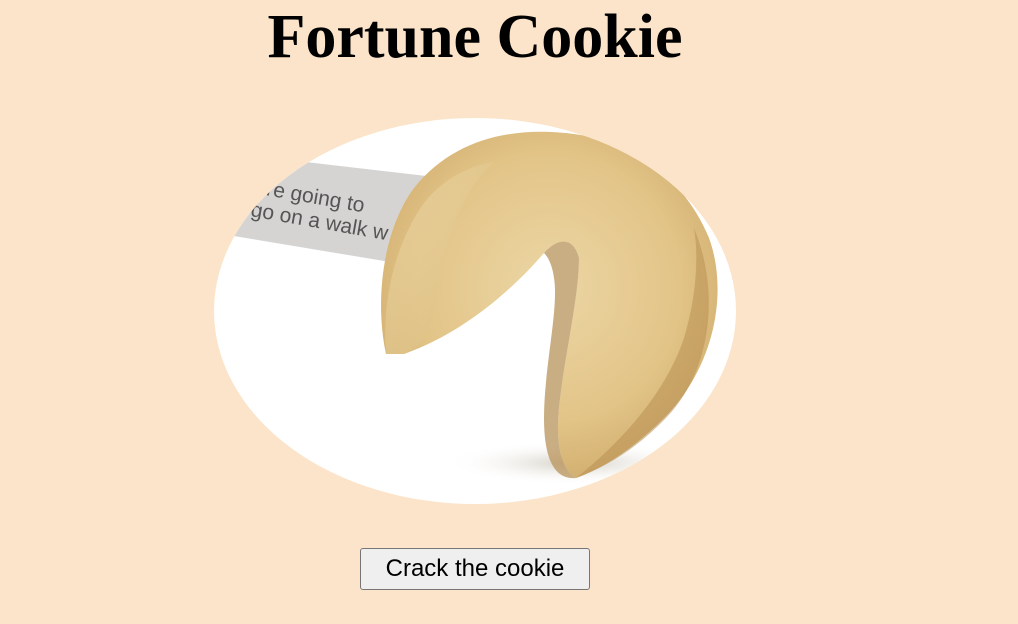 The image size is (1018, 624). I want to click on crack-cookie-button: Crack the cookie, so click(475, 569).